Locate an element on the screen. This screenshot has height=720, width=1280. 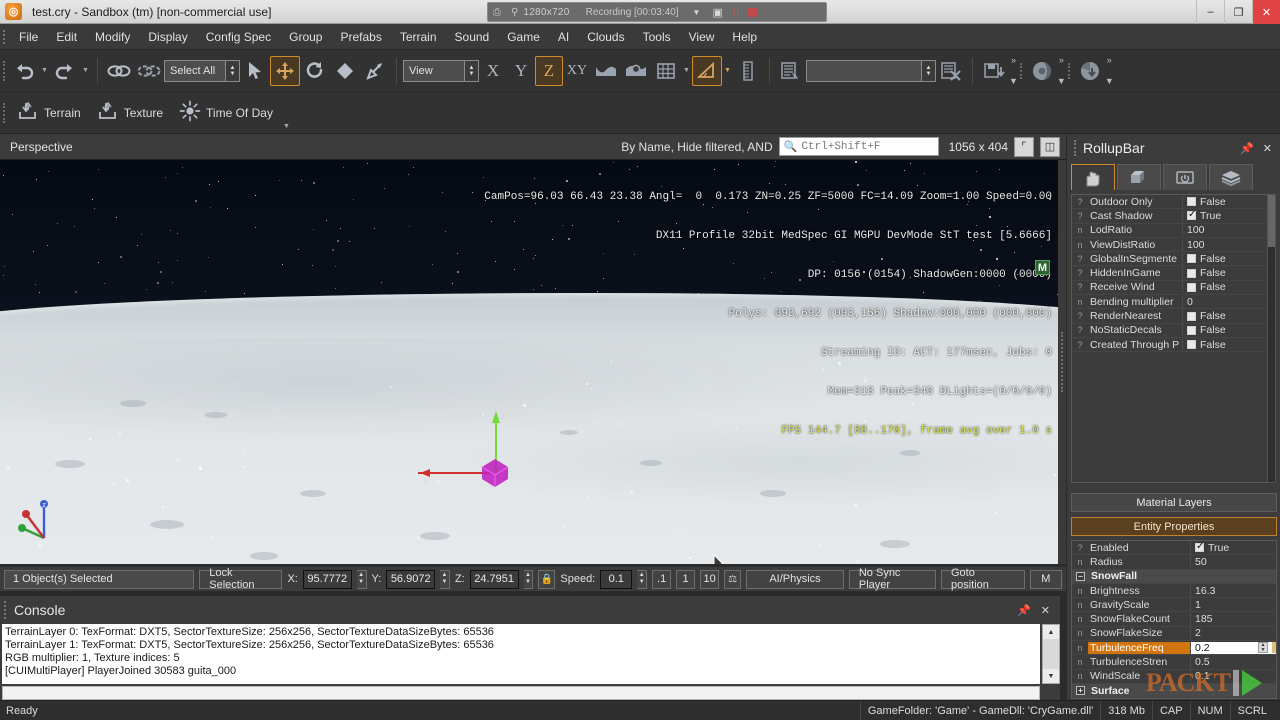
property-name: LodRatio is located at coordinates (1135, 230).